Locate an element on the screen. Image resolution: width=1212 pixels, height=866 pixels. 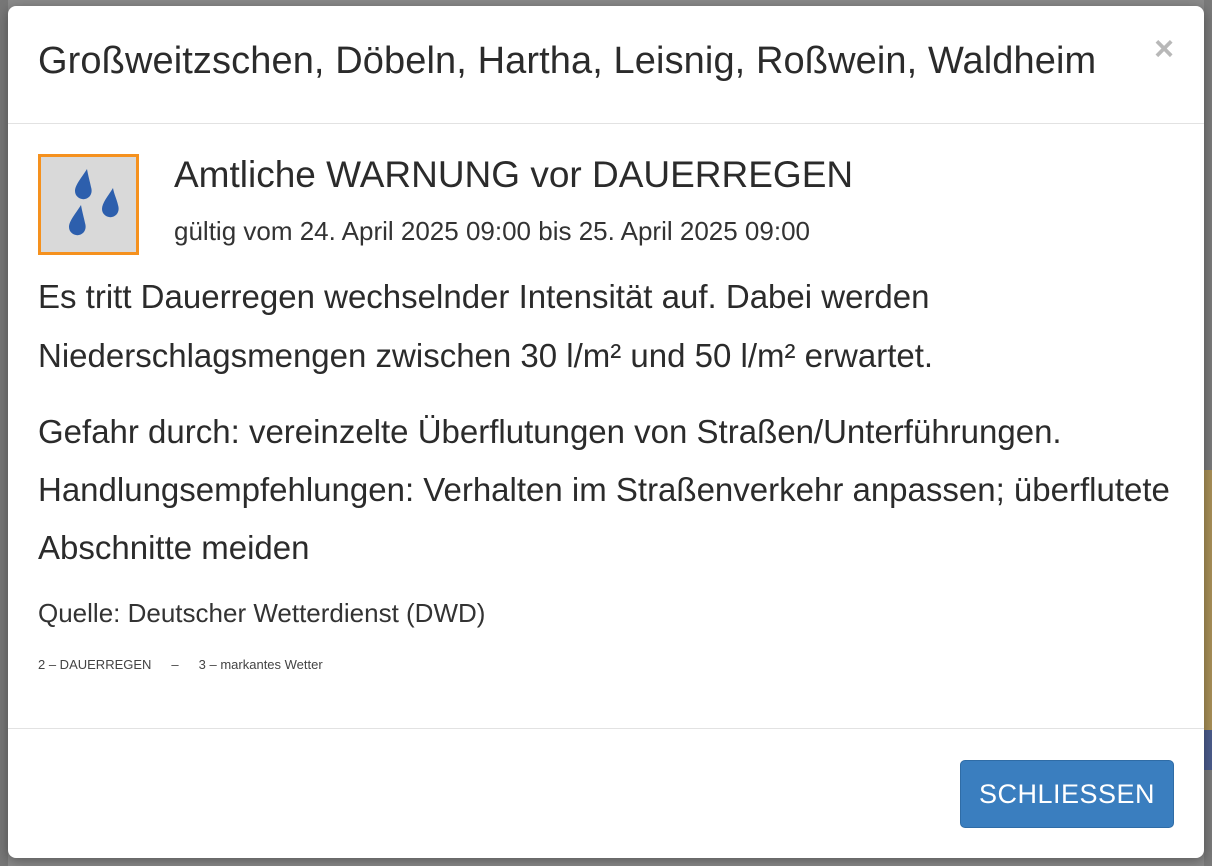
warning-level: 3 – markantes Wetter is located at coordinates (260, 664).